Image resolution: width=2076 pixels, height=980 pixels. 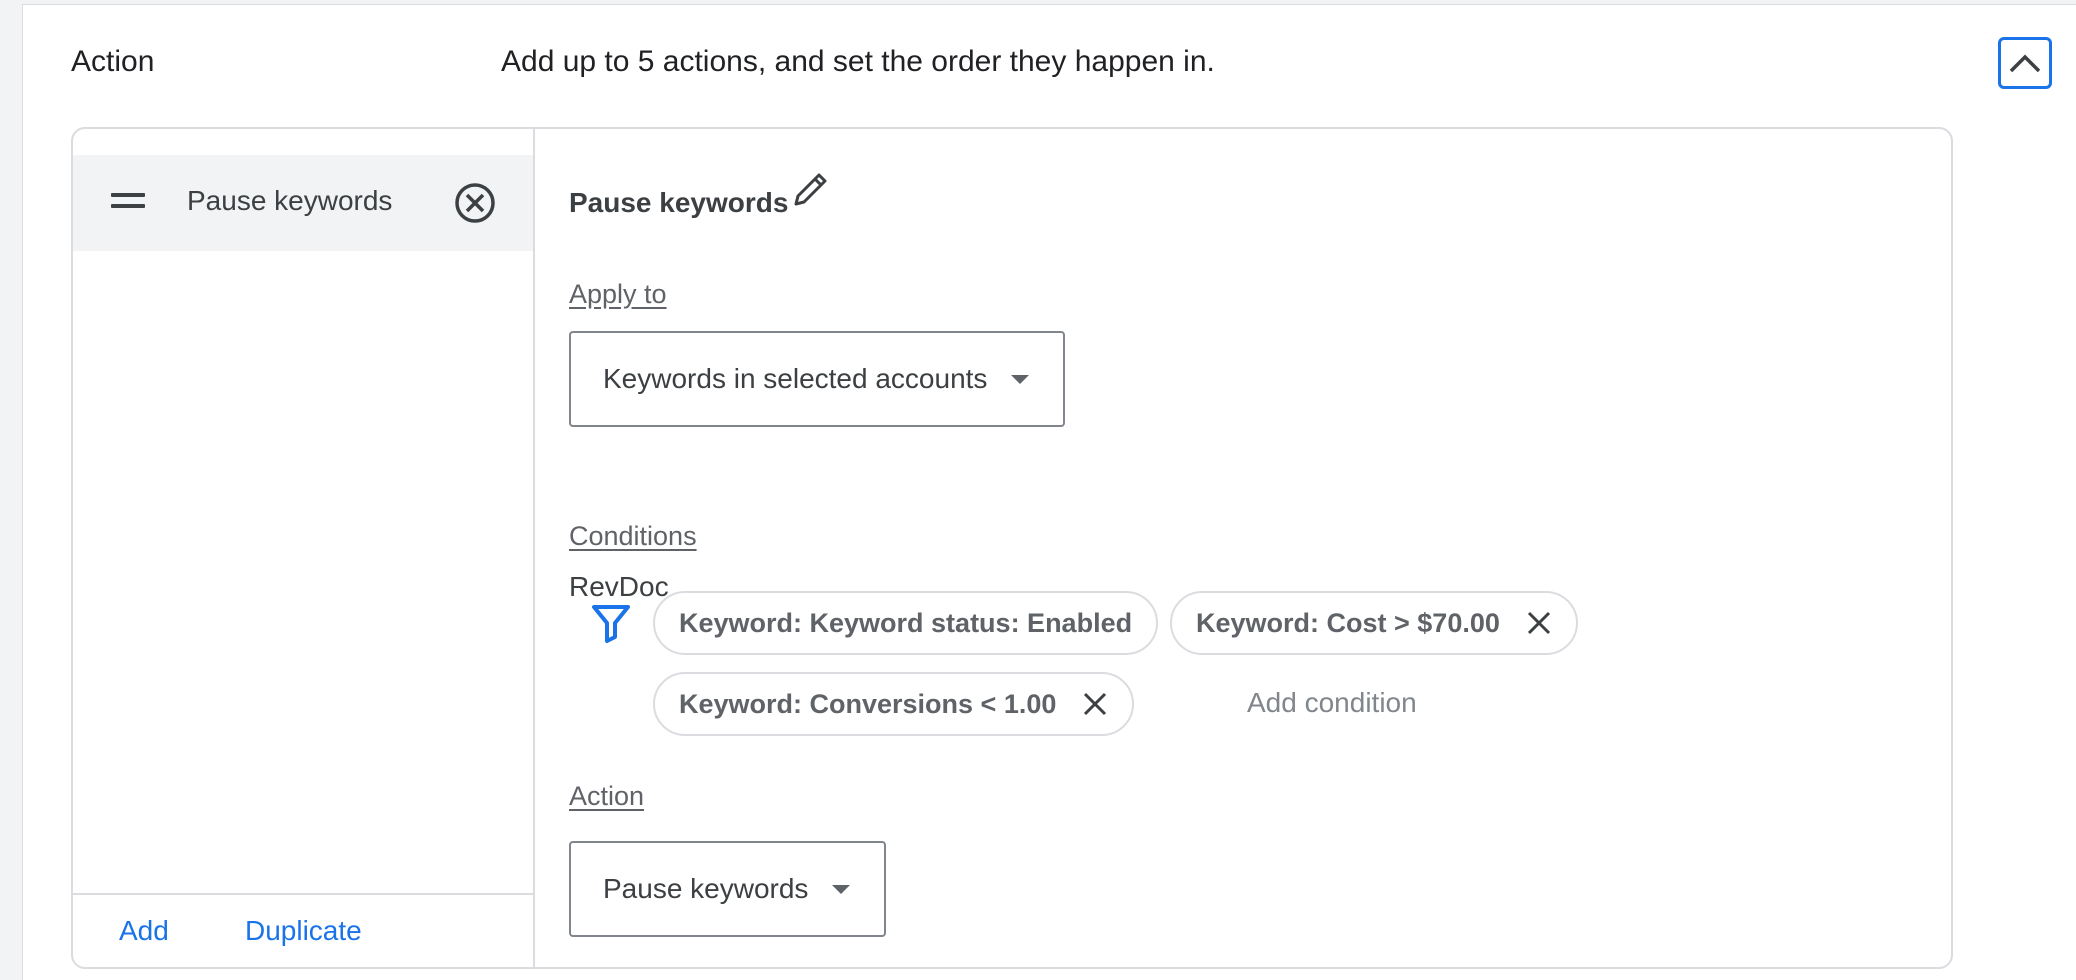 I want to click on condition-chip: Keyword: Conversions < 1.00, so click(x=894, y=704).